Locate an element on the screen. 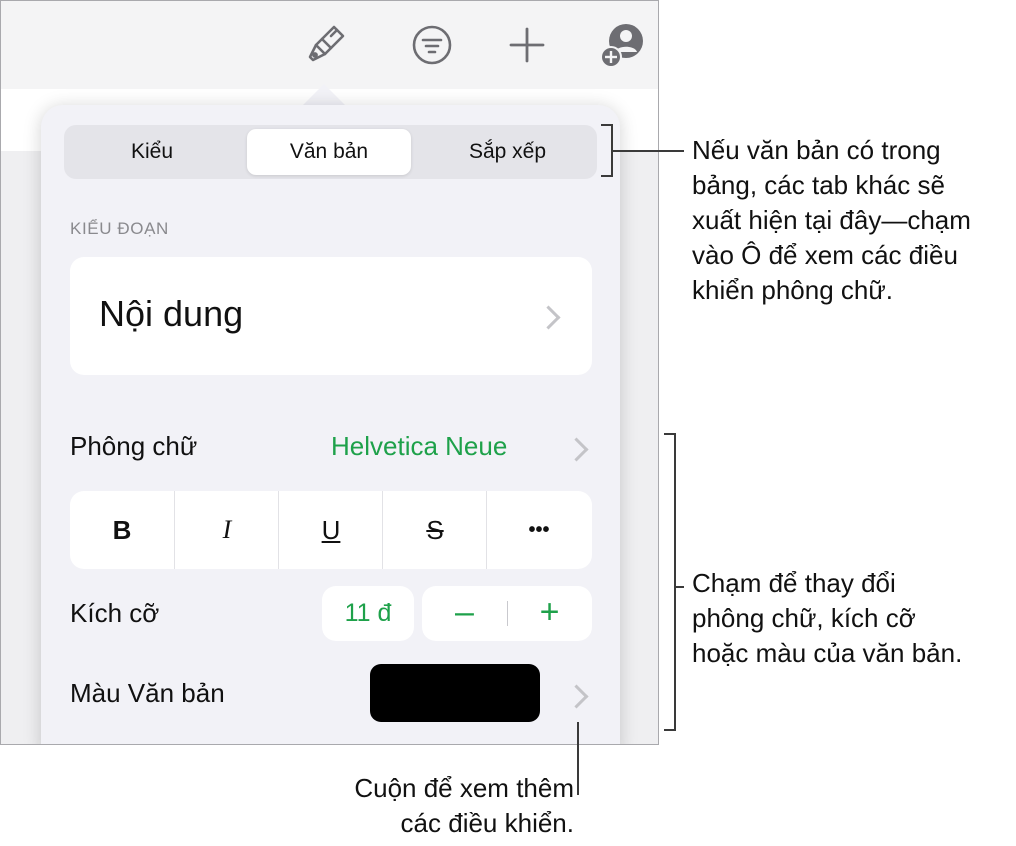  callout-scroll: Cuộn để xem thêm các điều khiển. is located at coordinates (464, 806).